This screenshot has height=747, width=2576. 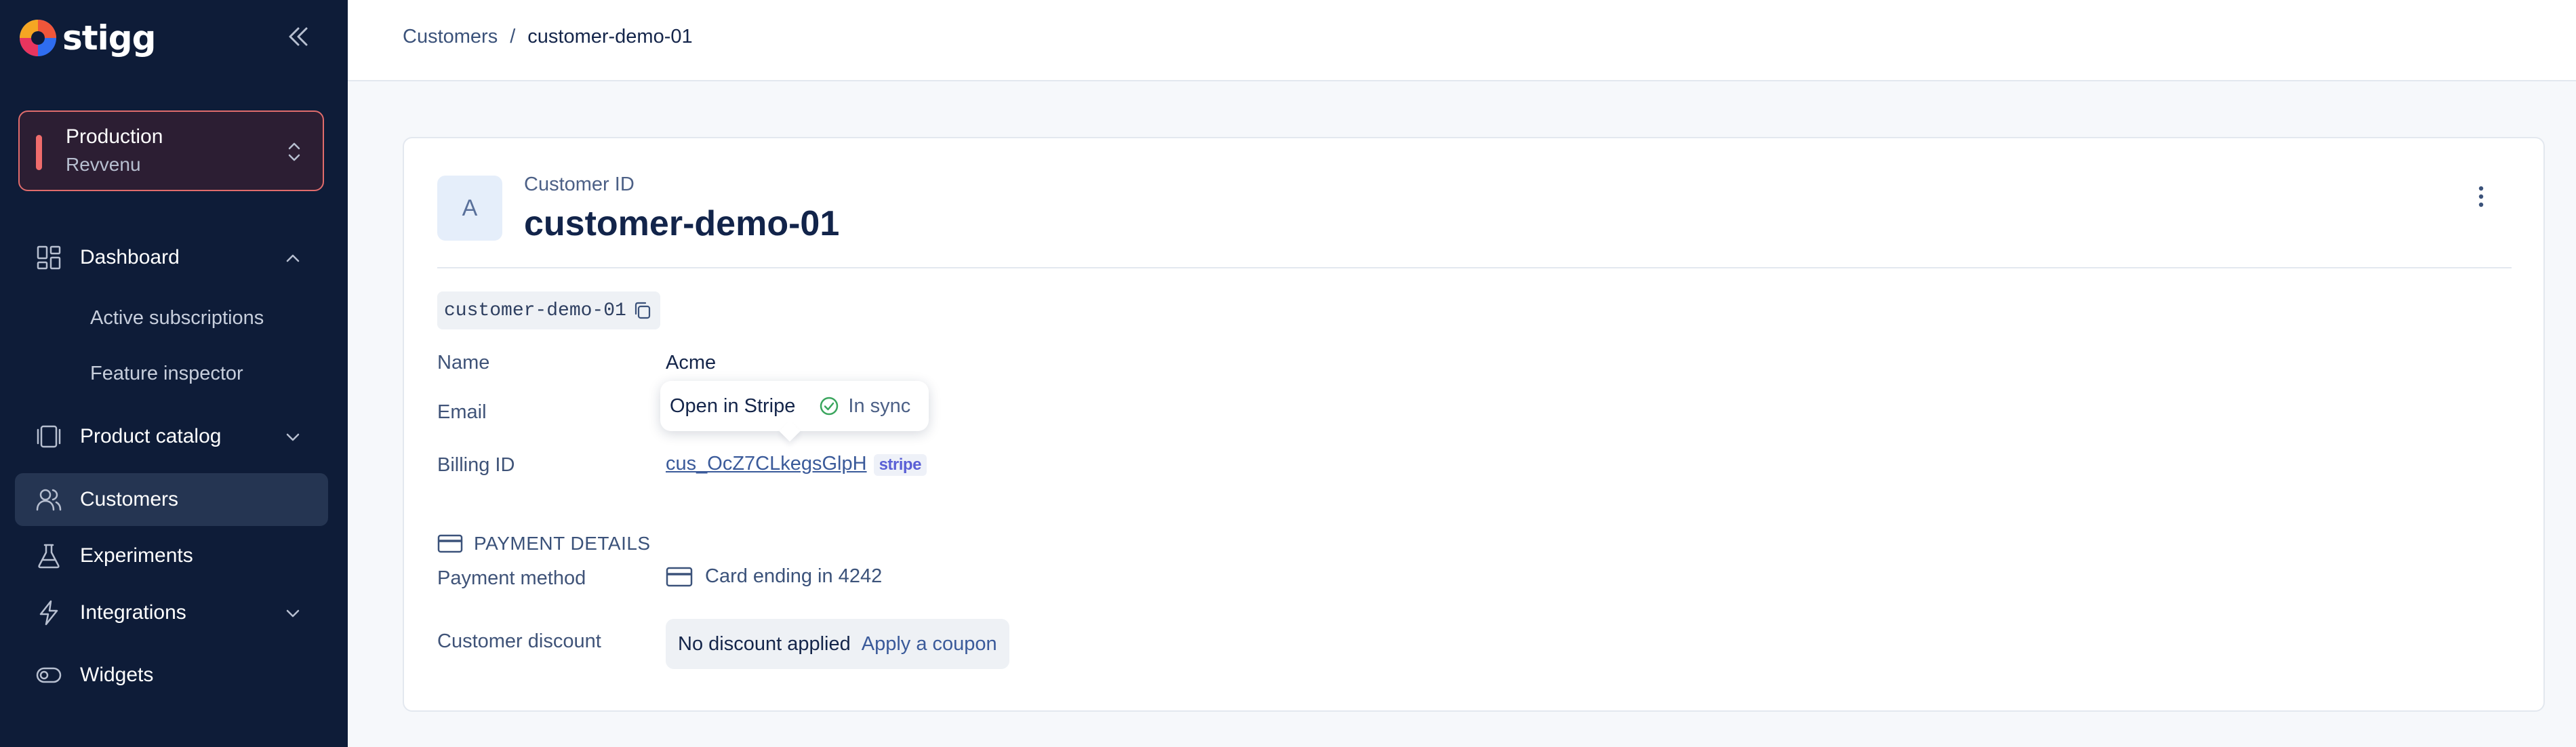 I want to click on billing-id-label: Billing ID, so click(x=476, y=465).